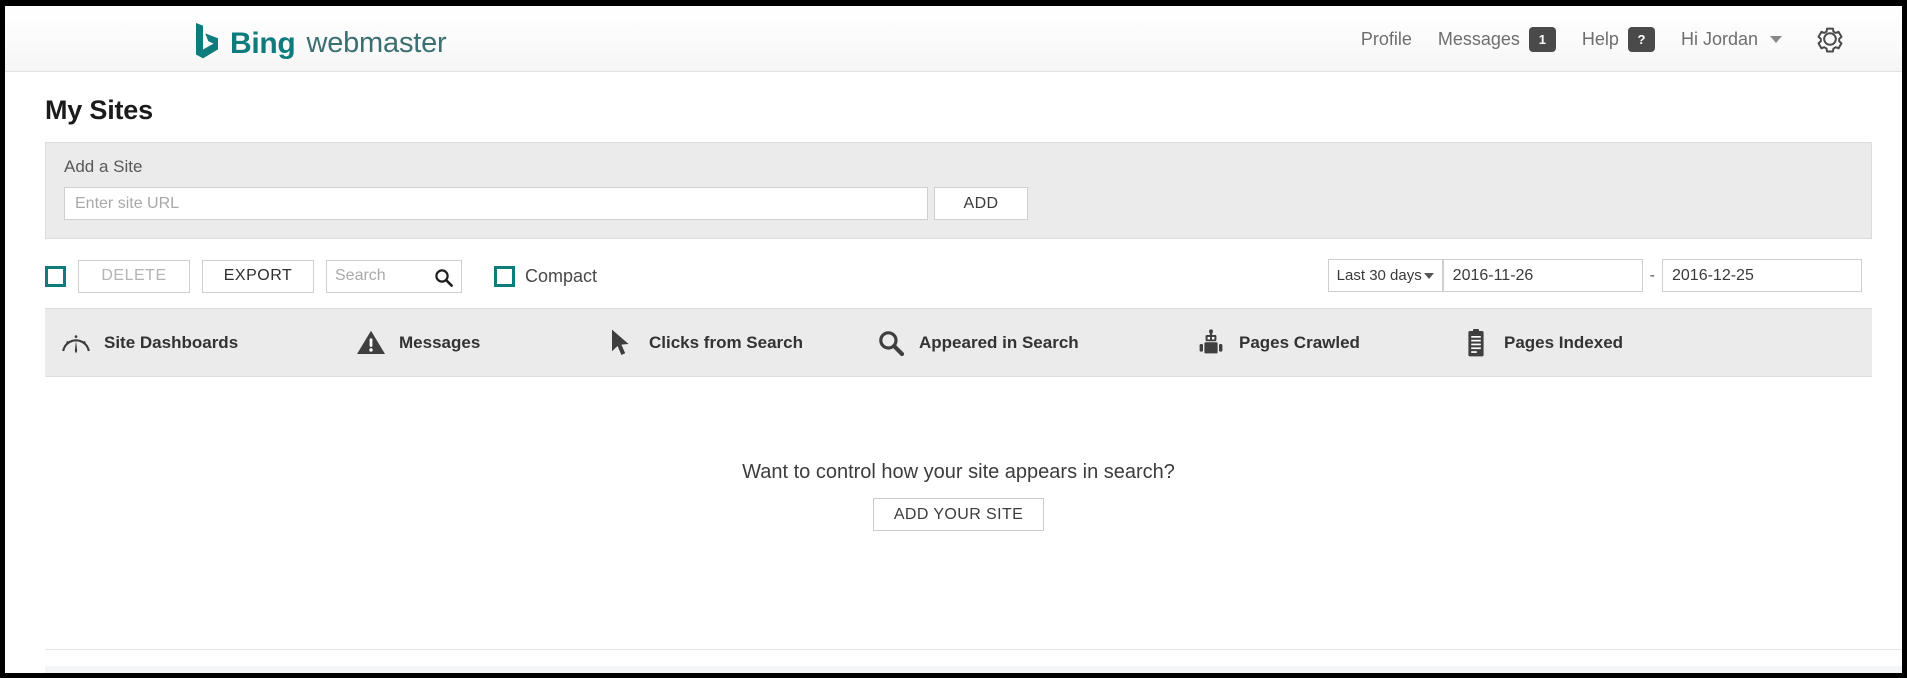 The height and width of the screenshot is (678, 1907). I want to click on add-site-button: ADD, so click(981, 203).